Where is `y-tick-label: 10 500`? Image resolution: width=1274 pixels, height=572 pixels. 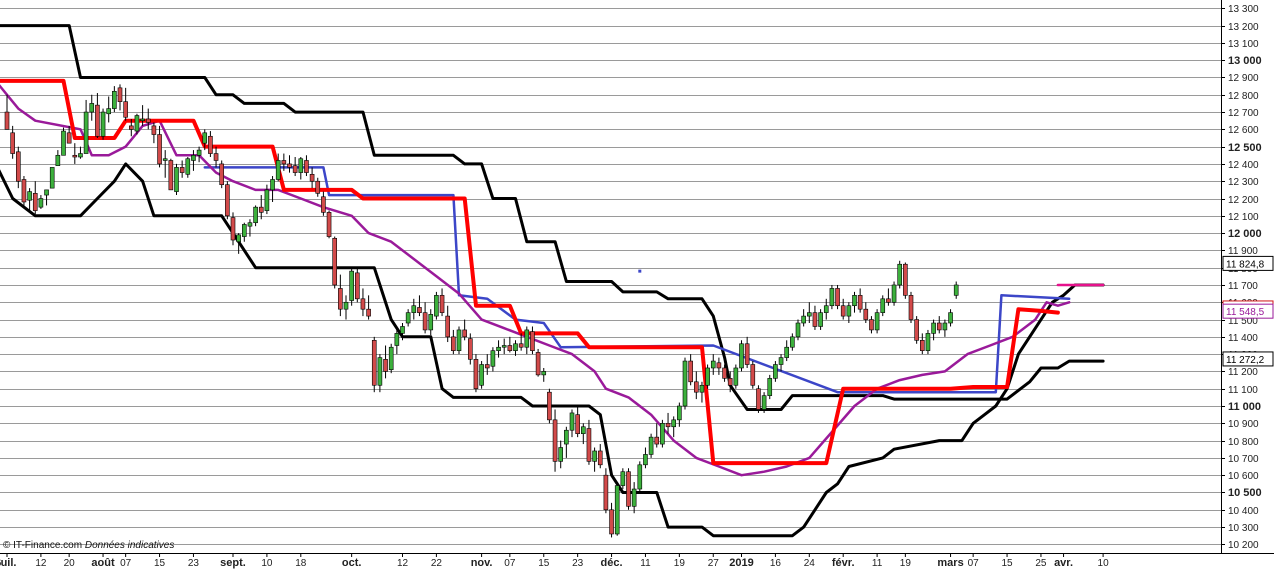
y-tick-label: 10 500 is located at coordinates (1245, 493).